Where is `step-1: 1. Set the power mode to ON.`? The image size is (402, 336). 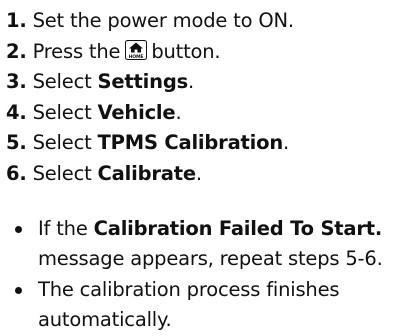 step-1: 1. Set the power mode to ON. is located at coordinates (204, 21).